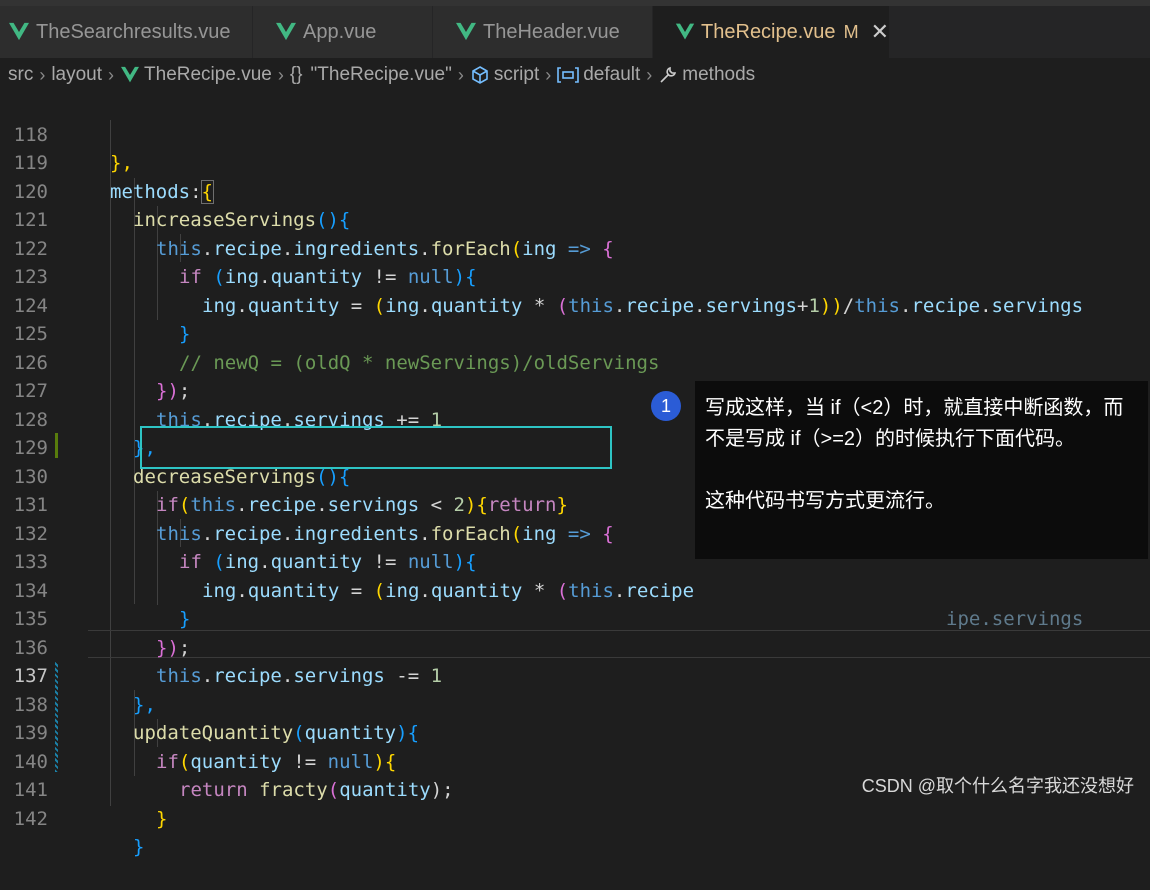 The image size is (1150, 890). What do you see at coordinates (575, 675) in the screenshot?
I see `code-line: 137 },` at bounding box center [575, 675].